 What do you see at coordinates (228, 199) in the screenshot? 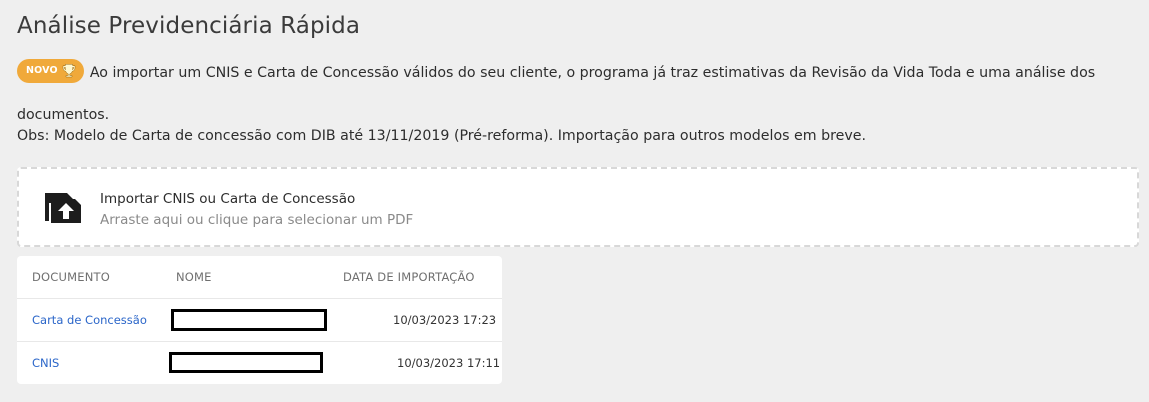
I see `dropzone-title: Importar CNIS ou Carta de Concessão` at bounding box center [228, 199].